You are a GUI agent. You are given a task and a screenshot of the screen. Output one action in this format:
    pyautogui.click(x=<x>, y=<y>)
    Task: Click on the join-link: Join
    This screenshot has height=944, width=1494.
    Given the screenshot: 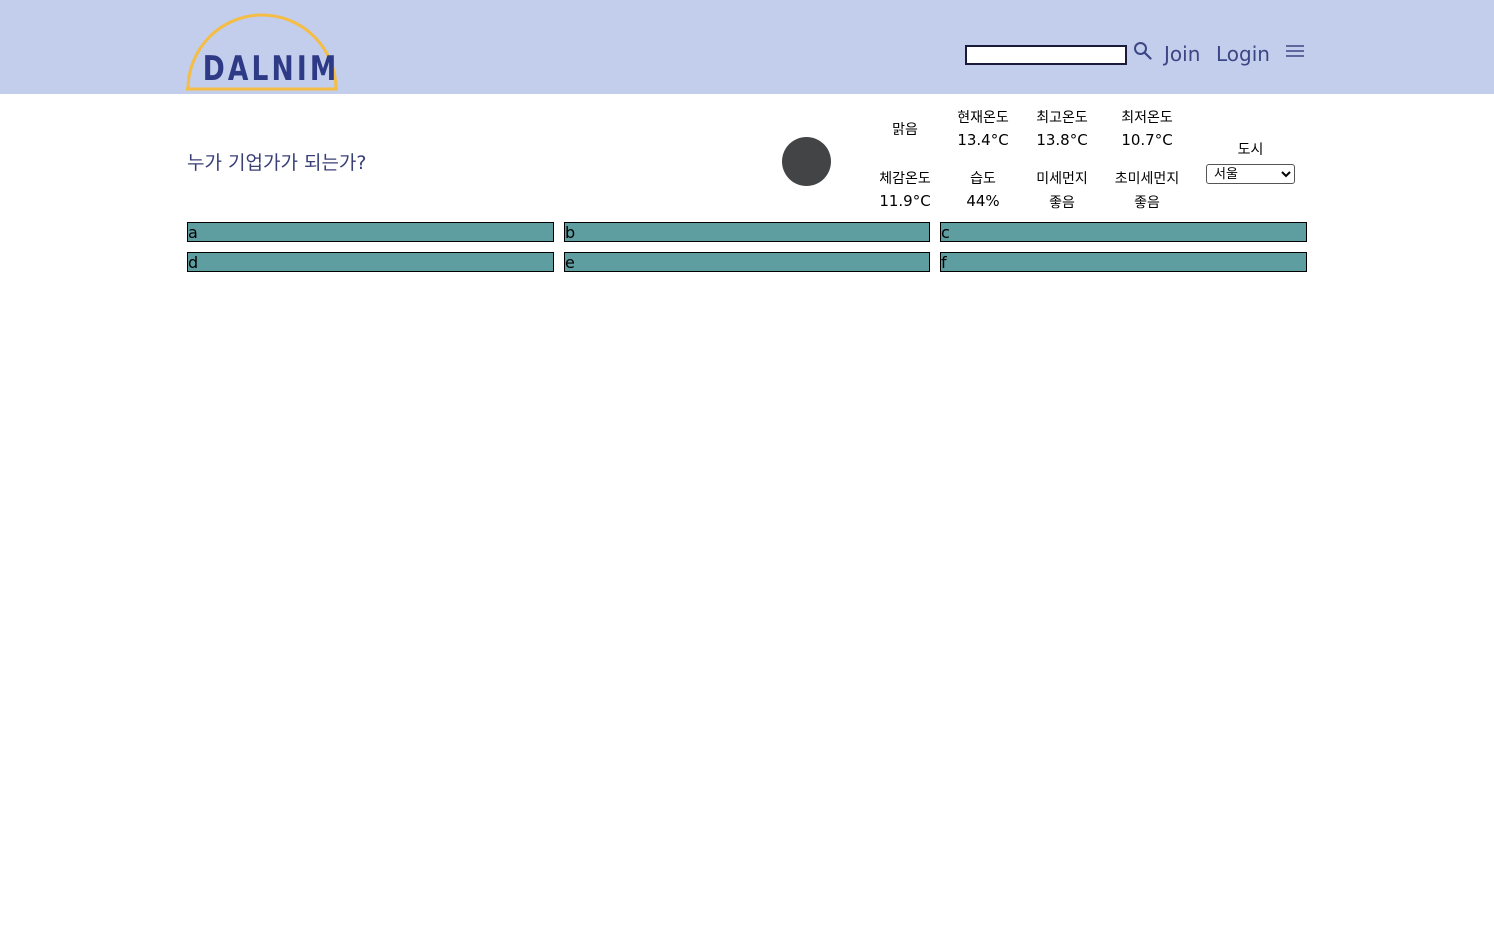 What is the action you would take?
    pyautogui.click(x=1182, y=54)
    